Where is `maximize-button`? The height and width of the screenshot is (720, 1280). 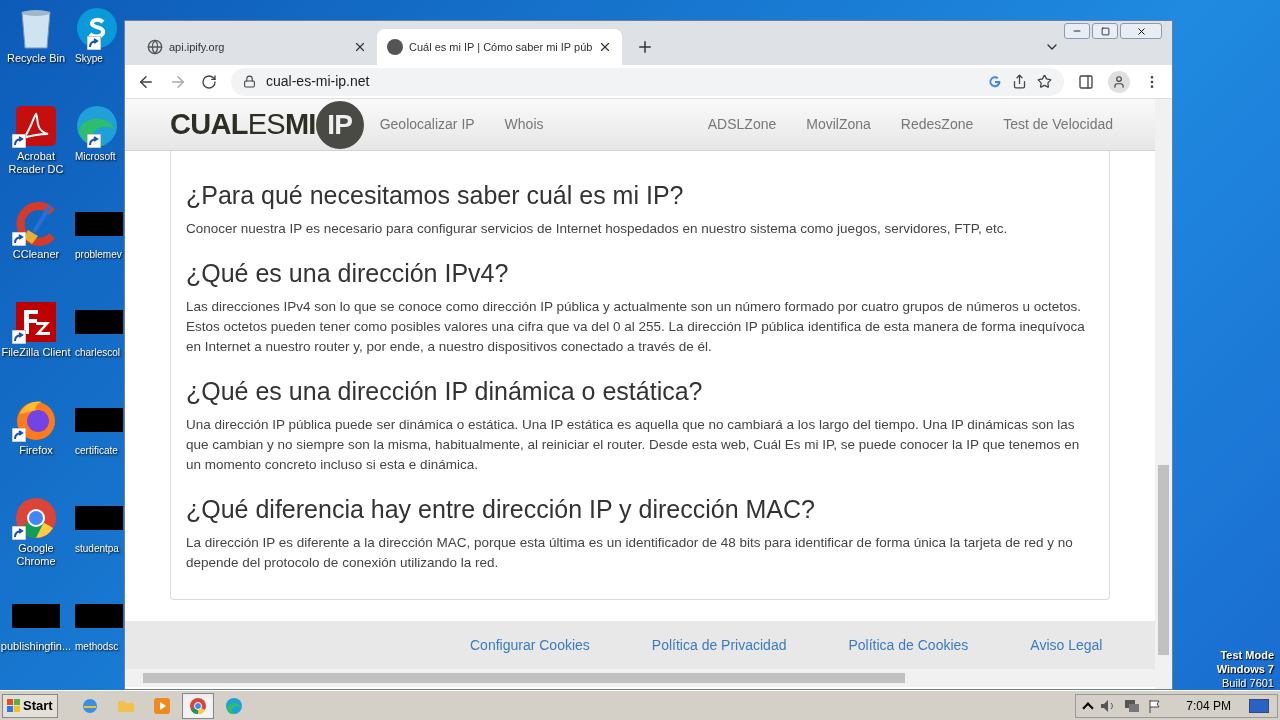
maximize-button is located at coordinates (1105, 31).